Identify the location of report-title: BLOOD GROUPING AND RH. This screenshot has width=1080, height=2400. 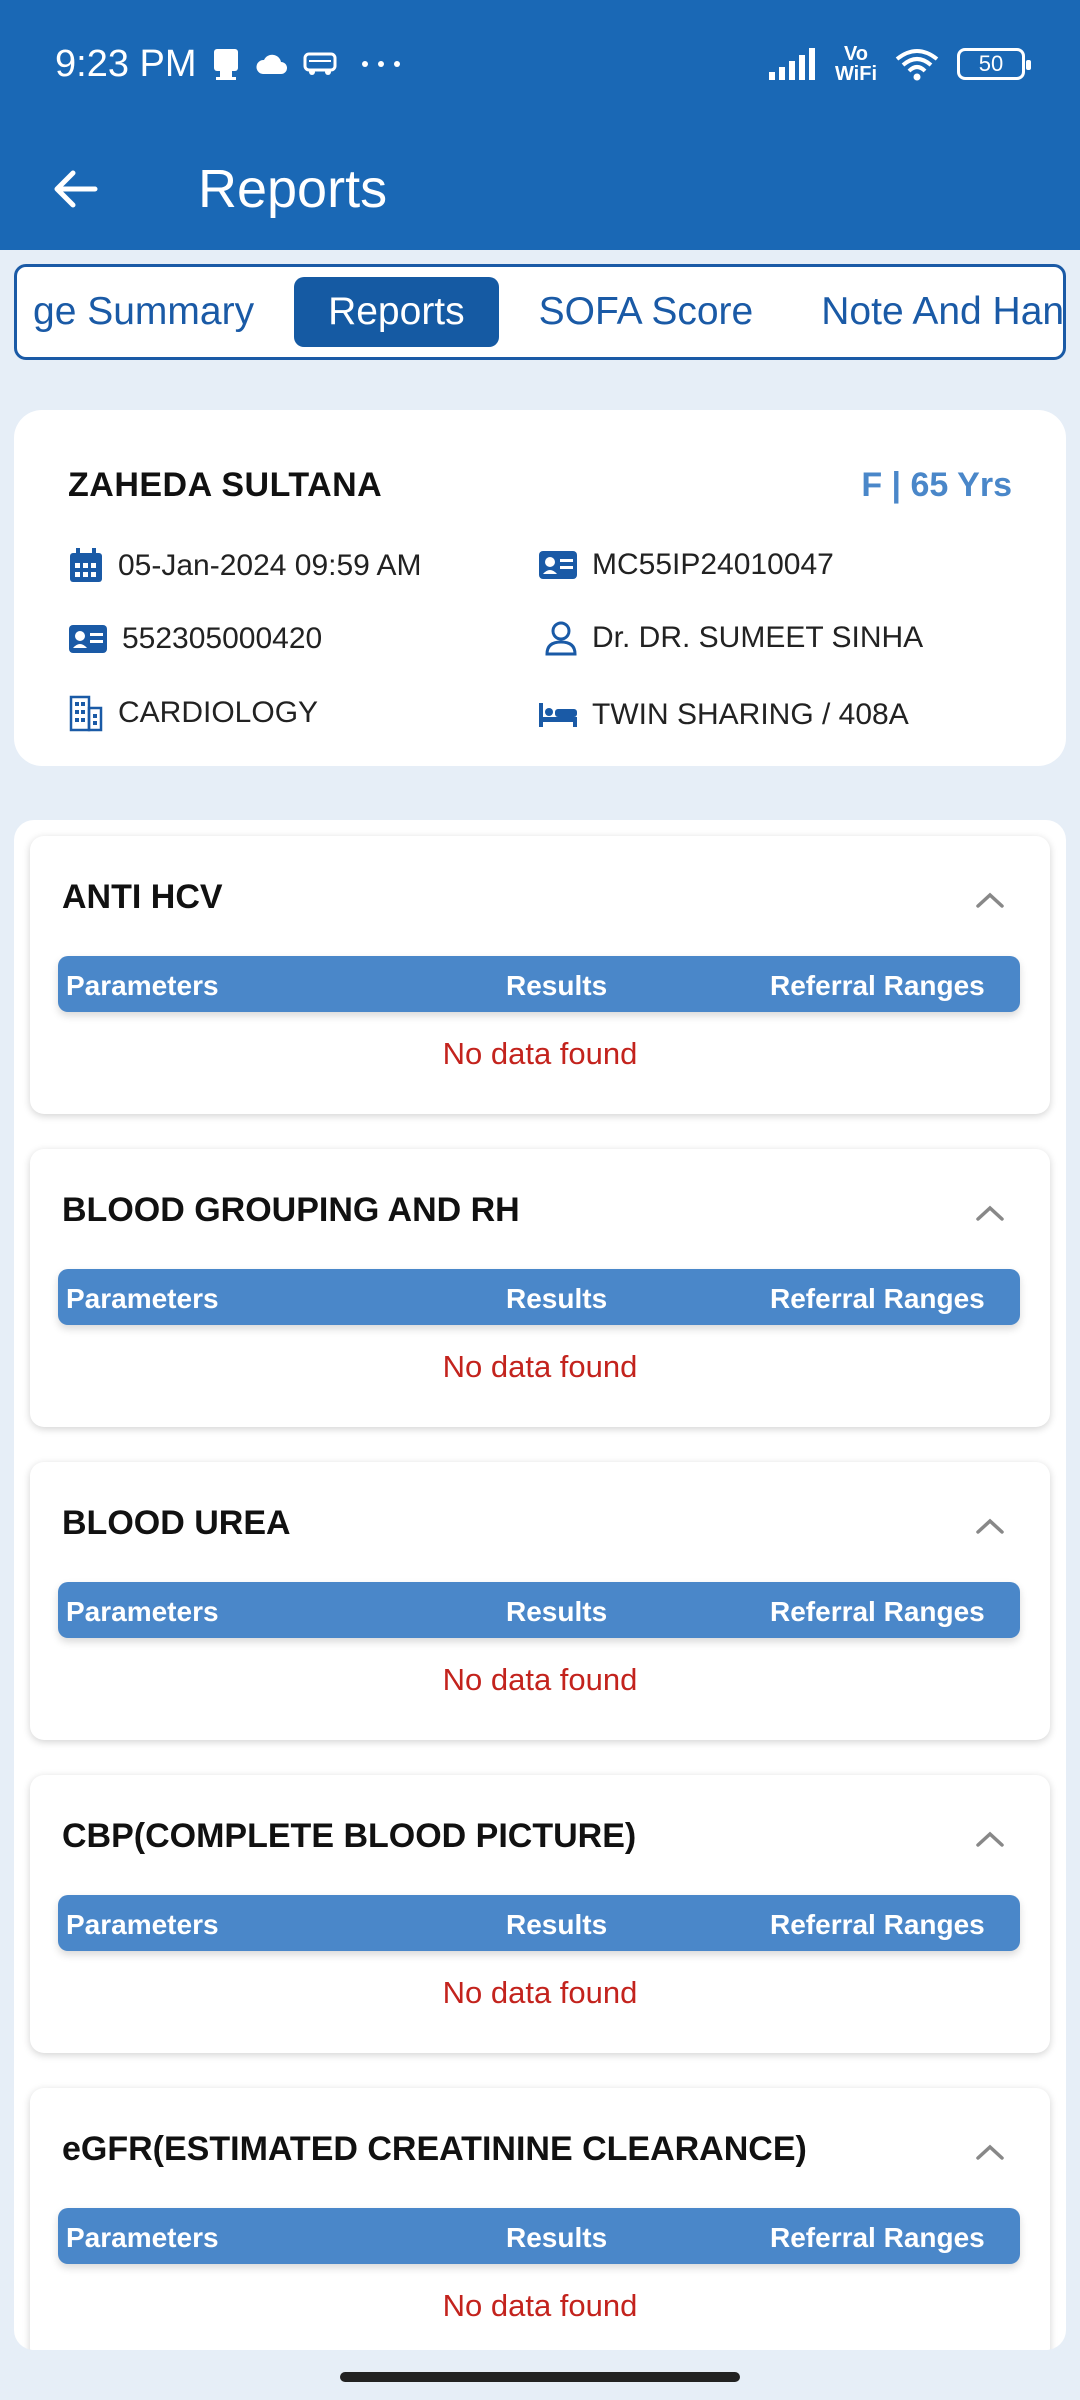
(291, 1210).